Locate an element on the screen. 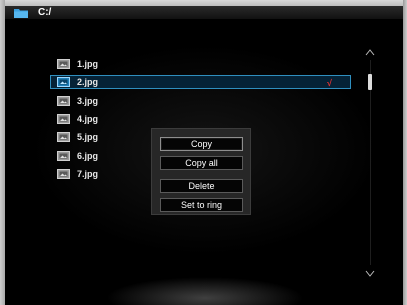 The width and height of the screenshot is (407, 305). check-mark-icon: √ is located at coordinates (329, 83).